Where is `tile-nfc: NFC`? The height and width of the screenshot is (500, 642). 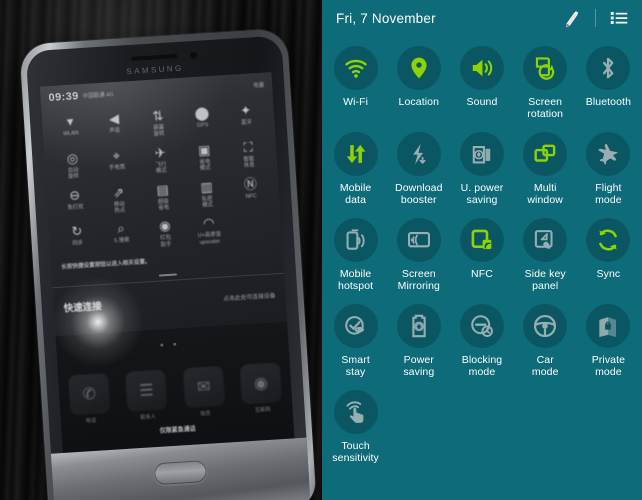
tile-nfc: NFC is located at coordinates (481, 256).